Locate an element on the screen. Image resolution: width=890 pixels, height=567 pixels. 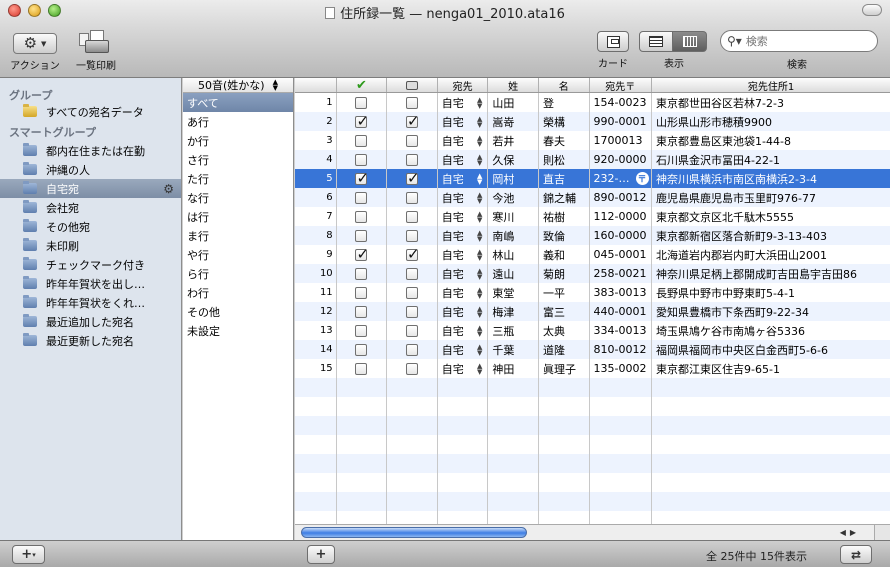
table-row: 2 自宅 ▲▼ 嵩嵜 榮構 990-0001 山形県山形市穂積9900 is located at coordinates (592, 121).